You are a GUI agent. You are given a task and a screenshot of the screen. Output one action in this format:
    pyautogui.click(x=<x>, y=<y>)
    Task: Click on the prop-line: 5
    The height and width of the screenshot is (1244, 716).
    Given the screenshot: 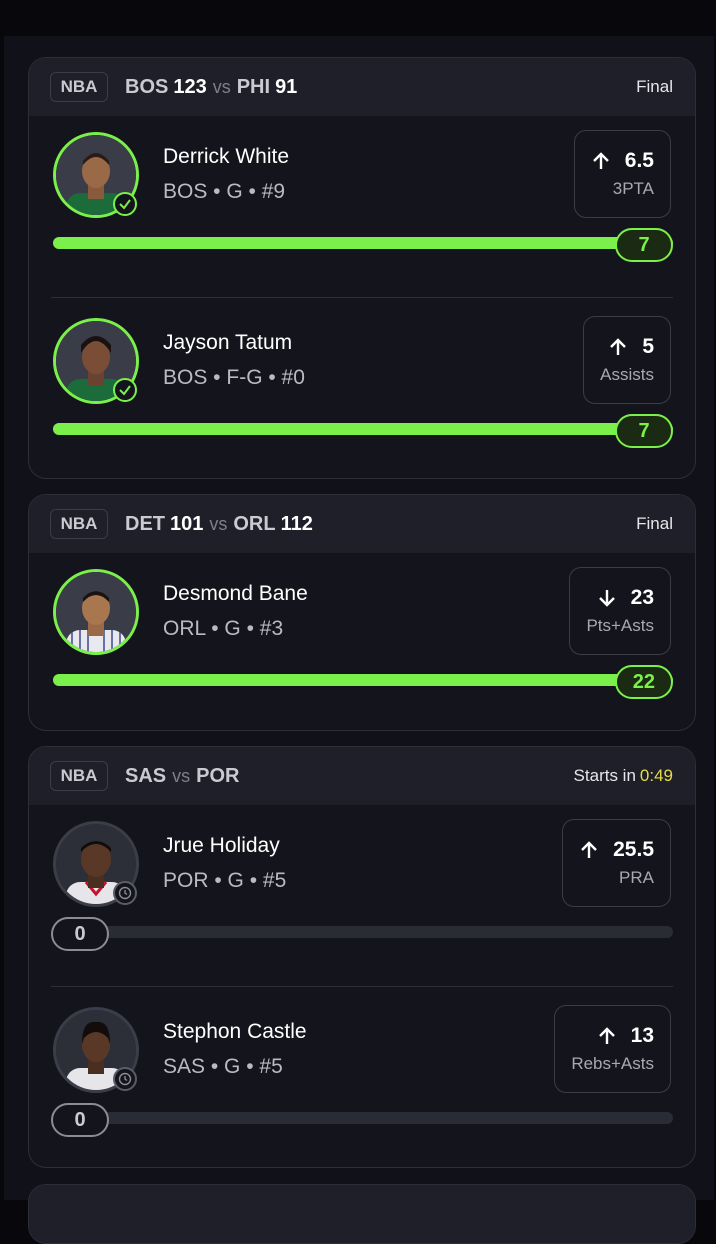 What is the action you would take?
    pyautogui.click(x=648, y=346)
    